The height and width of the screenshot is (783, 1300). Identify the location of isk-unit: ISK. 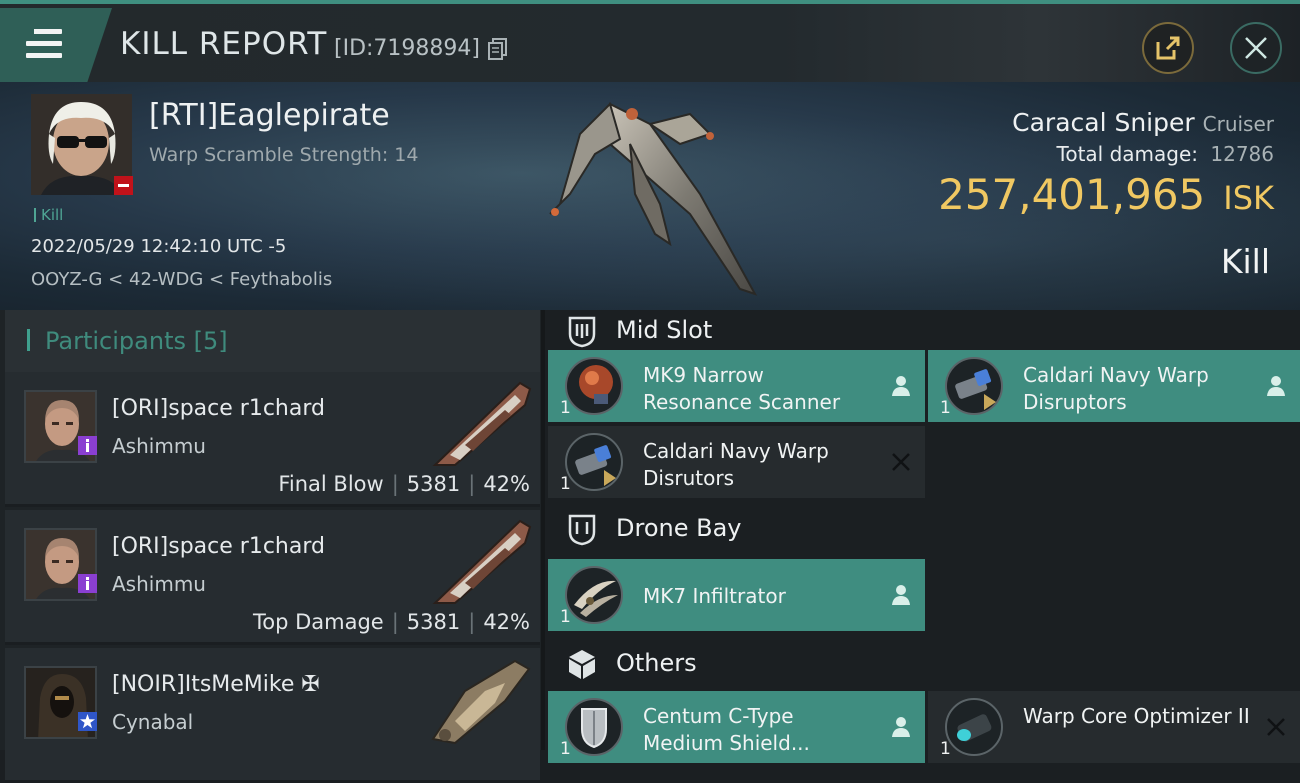
(1248, 198).